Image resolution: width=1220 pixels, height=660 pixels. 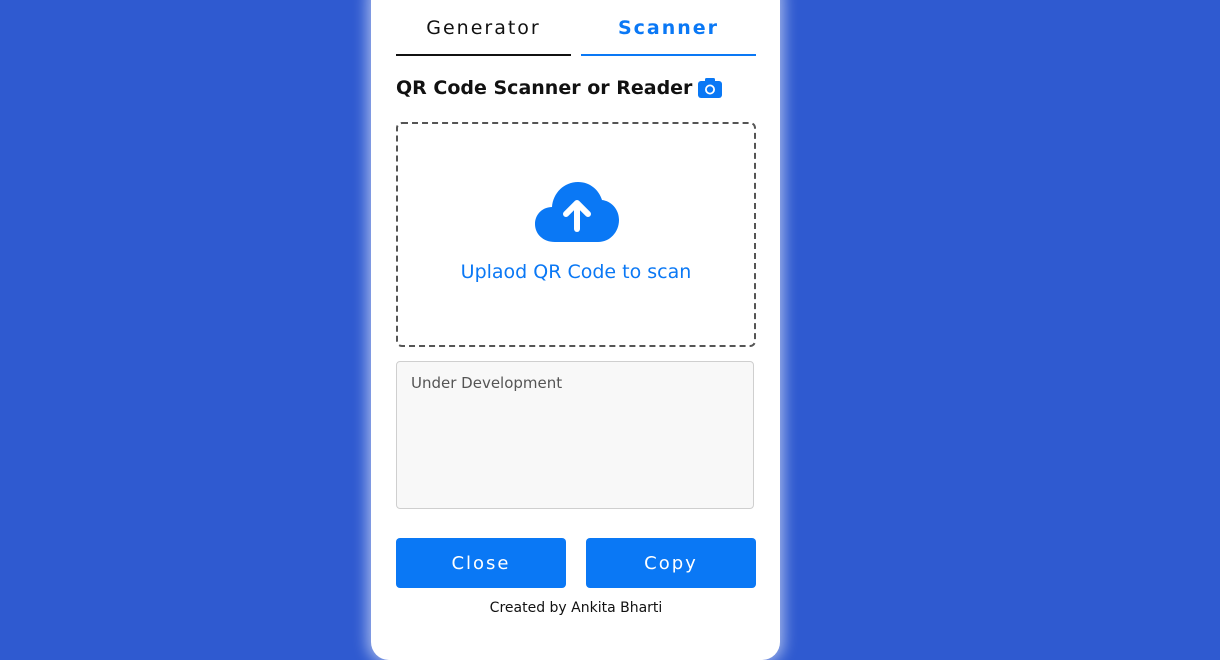 What do you see at coordinates (575, 435) in the screenshot?
I see `scan-result-field` at bounding box center [575, 435].